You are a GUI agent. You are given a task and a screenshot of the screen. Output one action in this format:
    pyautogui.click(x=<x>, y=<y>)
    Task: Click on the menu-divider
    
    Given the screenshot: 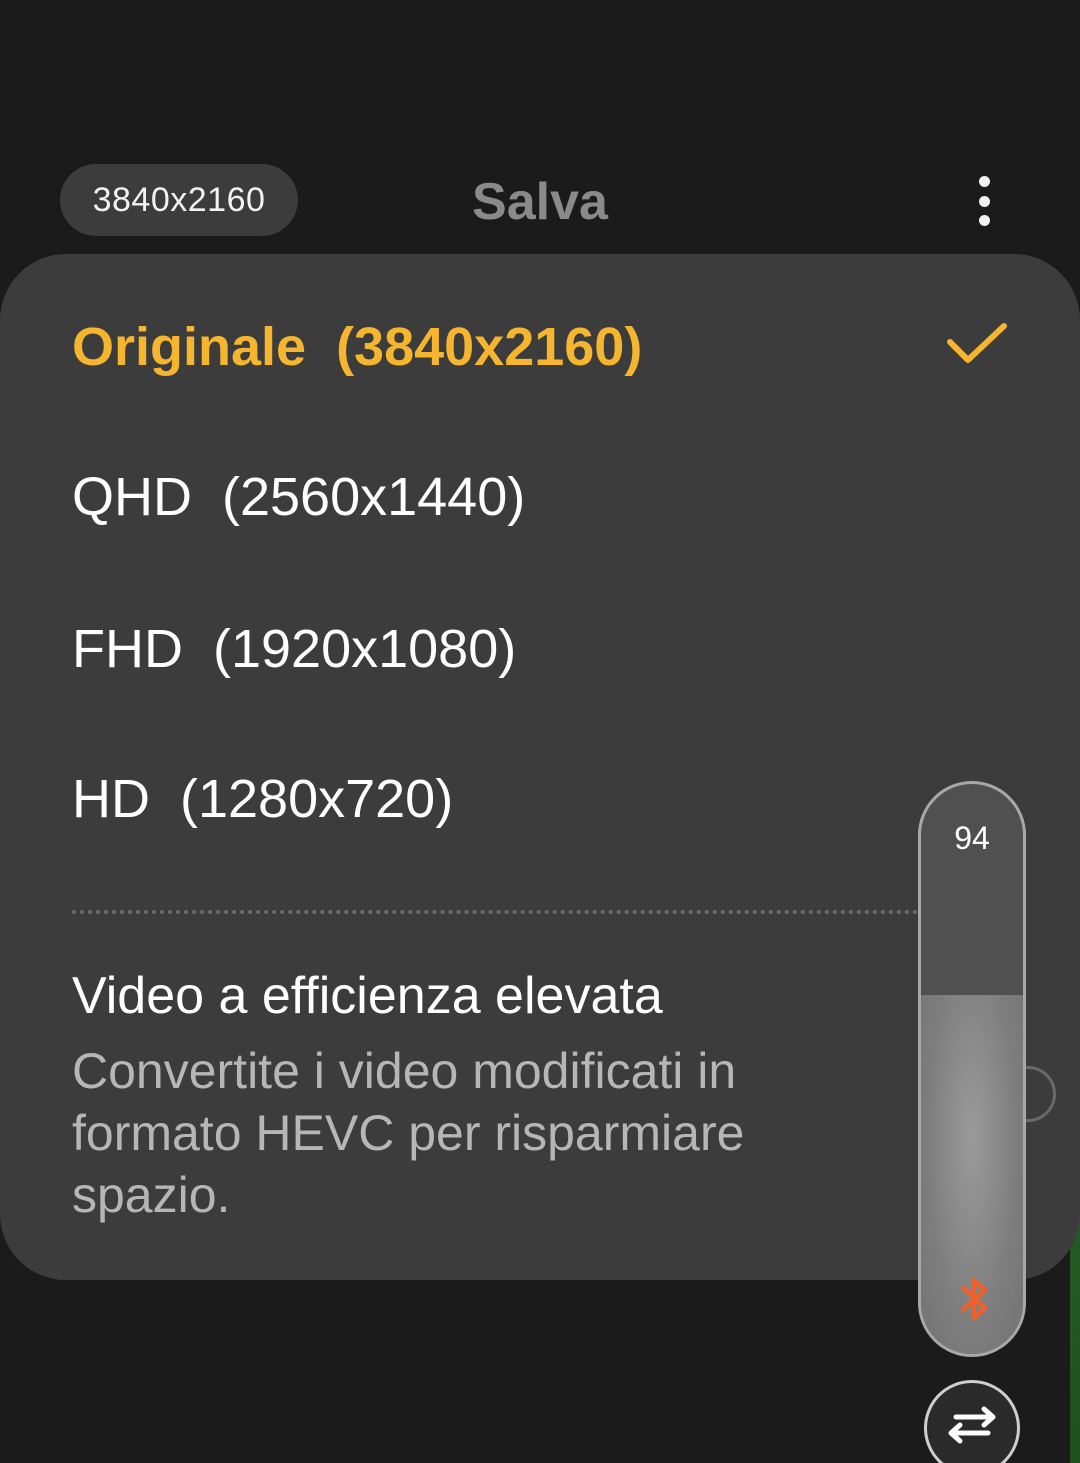 What is the action you would take?
    pyautogui.click(x=495, y=912)
    